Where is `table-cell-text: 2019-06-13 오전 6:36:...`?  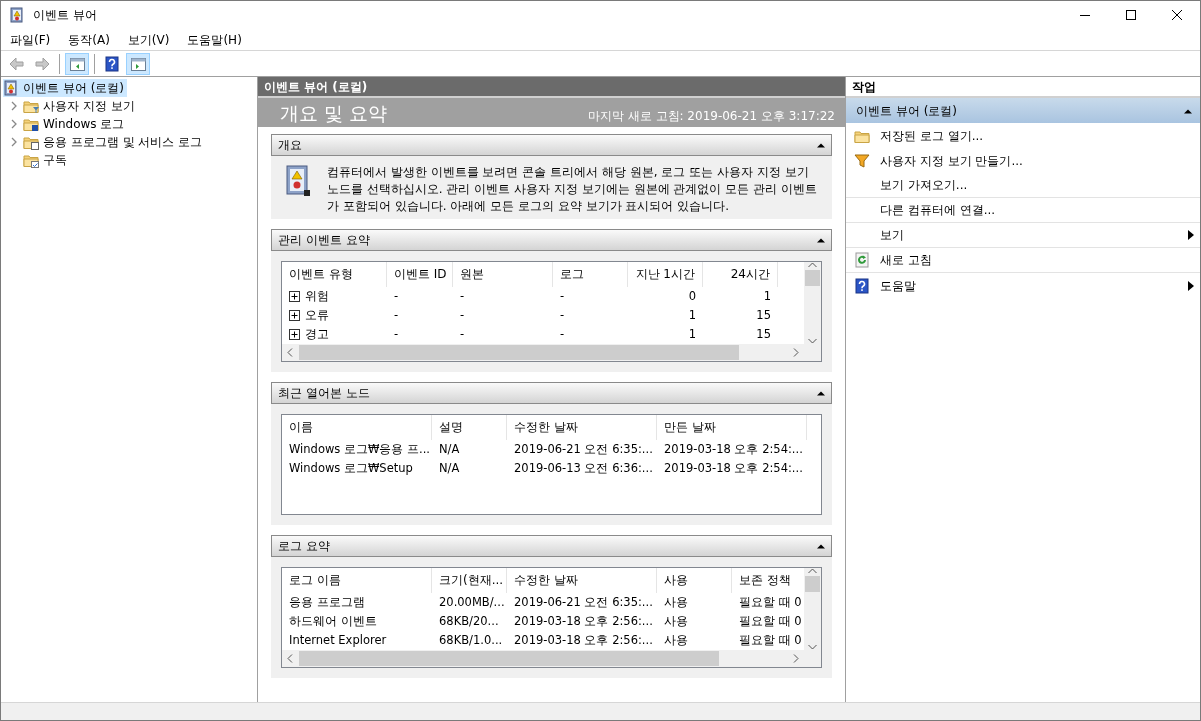
table-cell-text: 2019-06-13 오전 6:36:... is located at coordinates (583, 468).